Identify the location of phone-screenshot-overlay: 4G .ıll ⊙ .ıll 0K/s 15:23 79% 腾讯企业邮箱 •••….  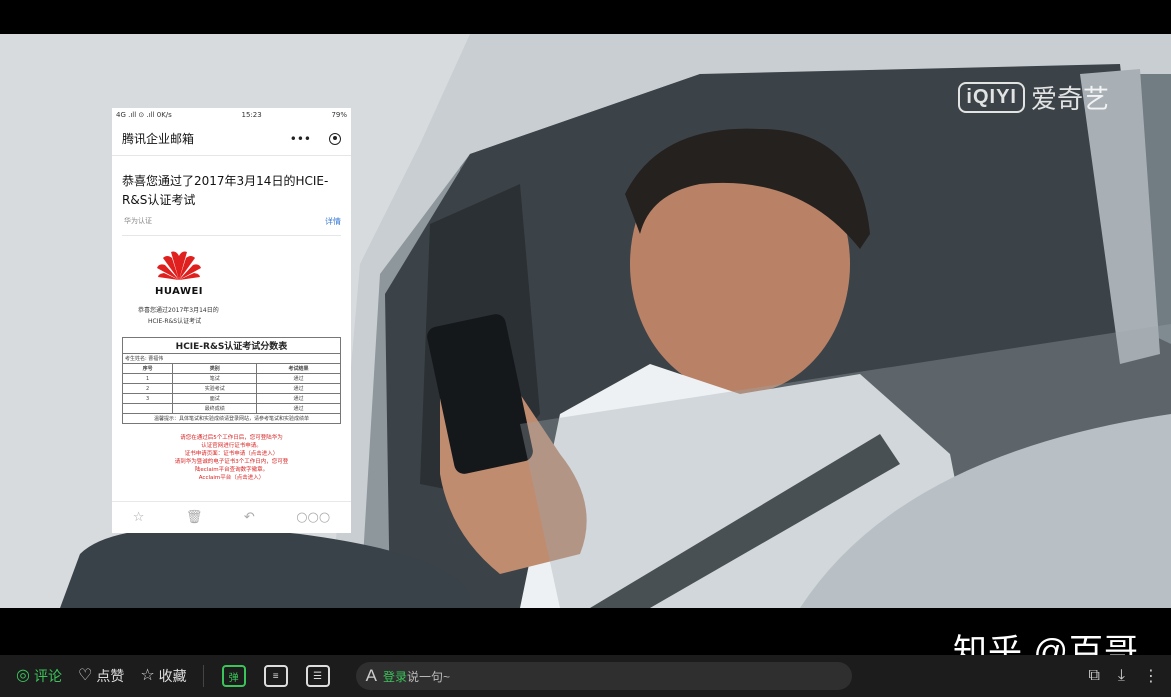
(231, 320).